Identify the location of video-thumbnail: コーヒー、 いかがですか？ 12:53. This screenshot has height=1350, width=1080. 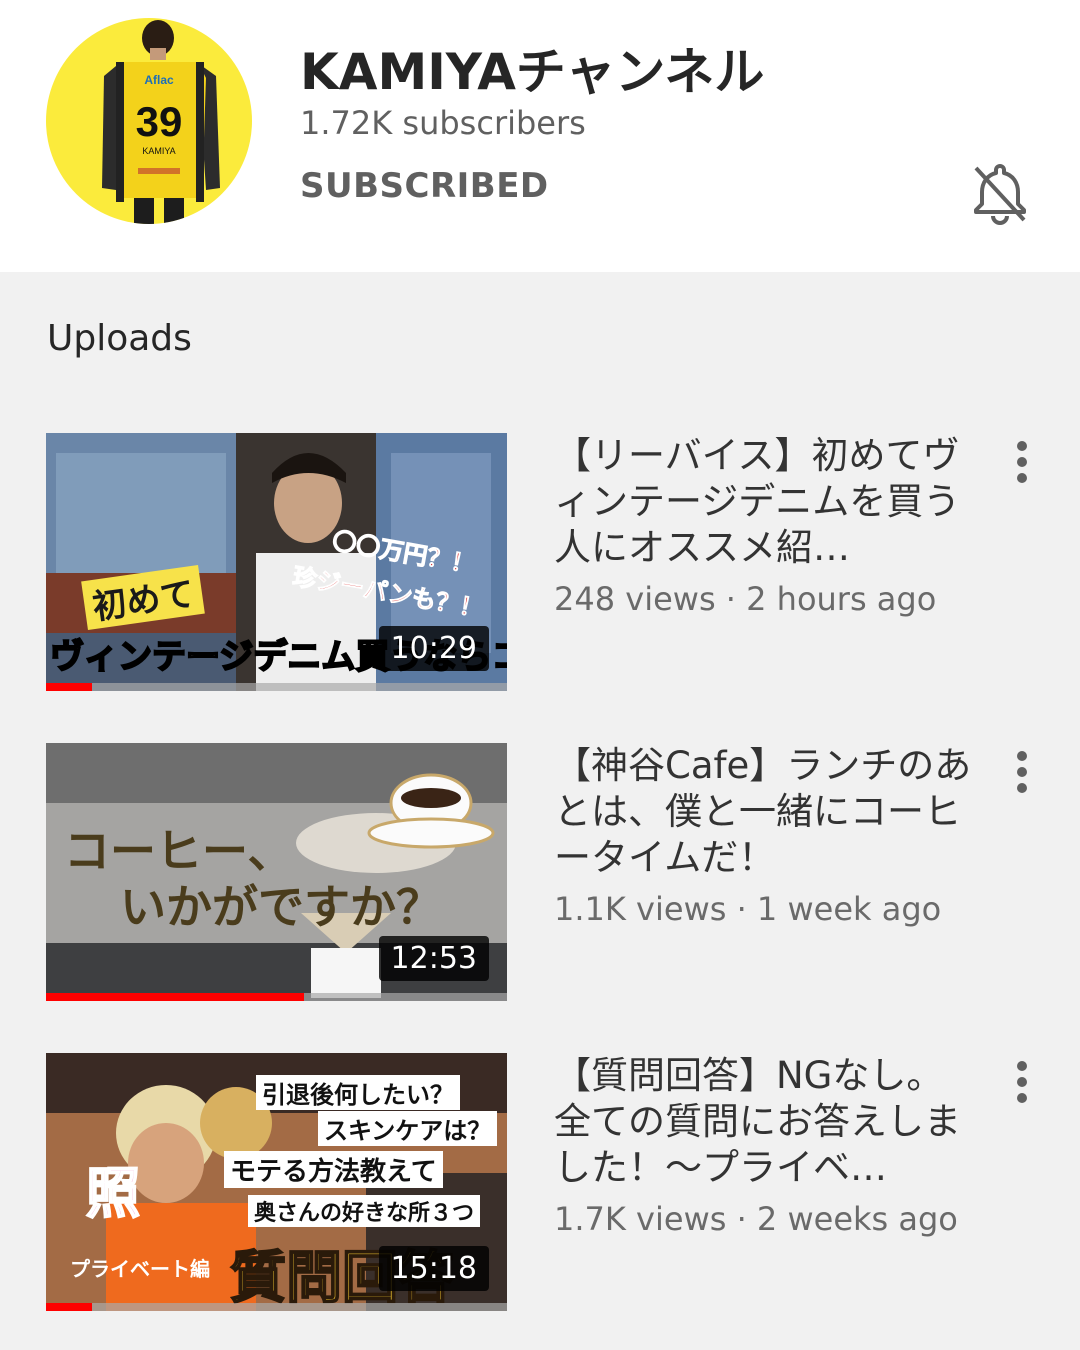
(276, 872).